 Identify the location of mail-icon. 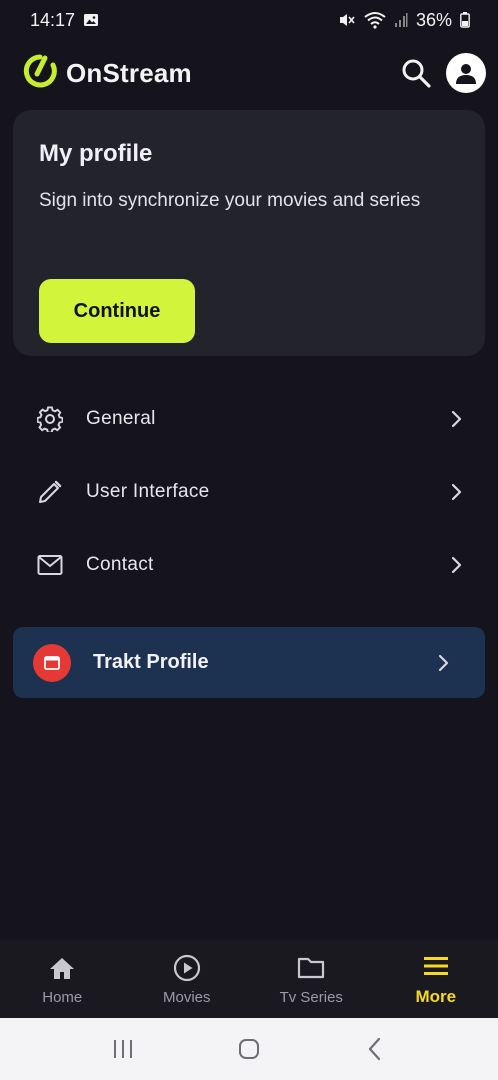
(50, 565).